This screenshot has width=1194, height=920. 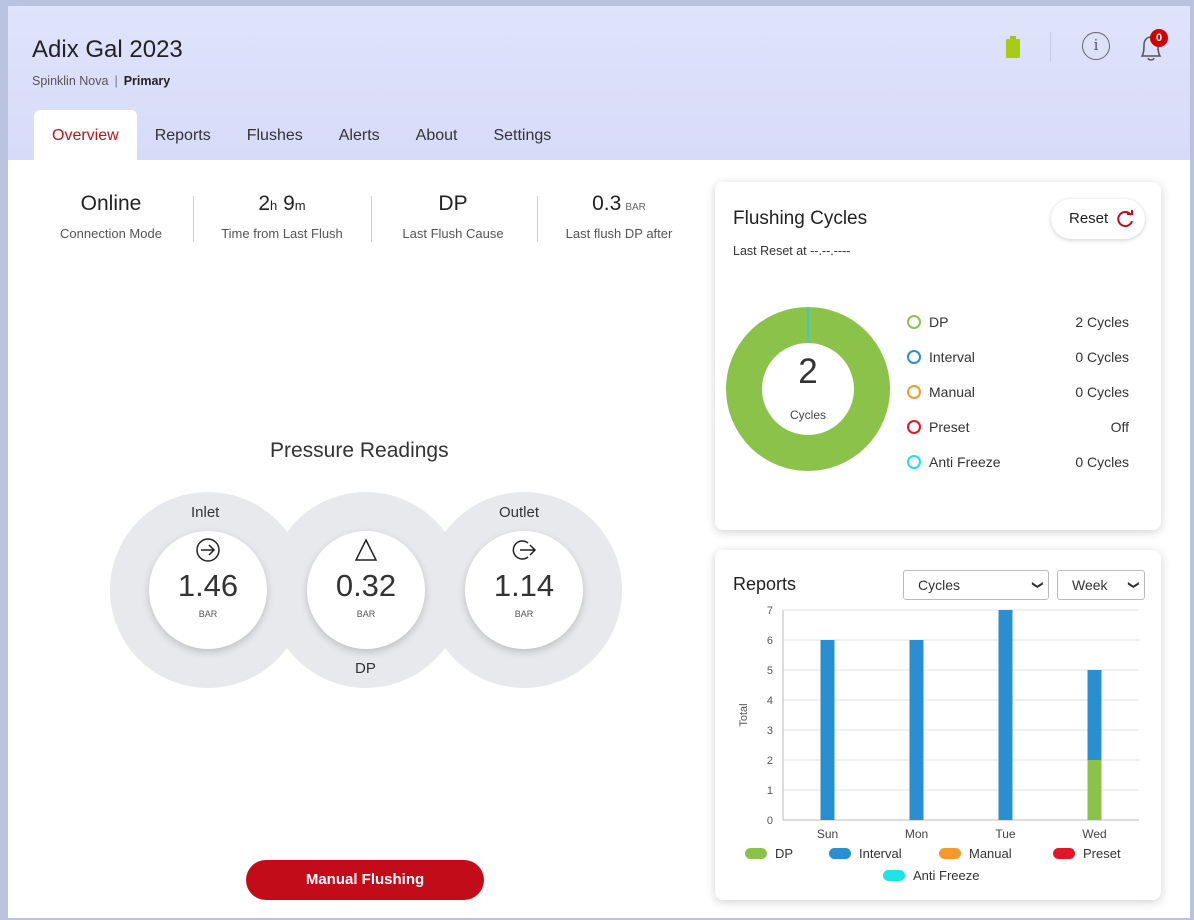 I want to click on legend-anti-freeze-marker, so click(x=914, y=462).